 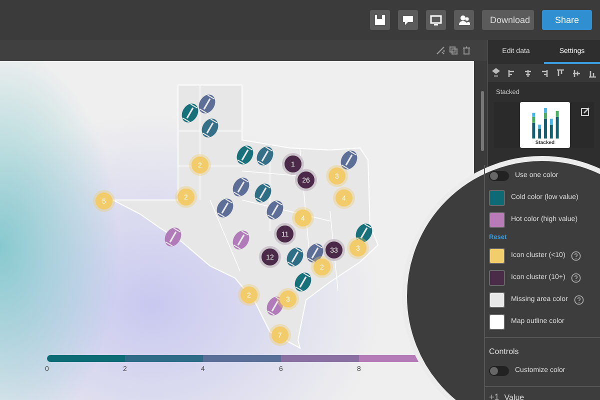 What do you see at coordinates (496, 73) in the screenshot?
I see `layers-icon` at bounding box center [496, 73].